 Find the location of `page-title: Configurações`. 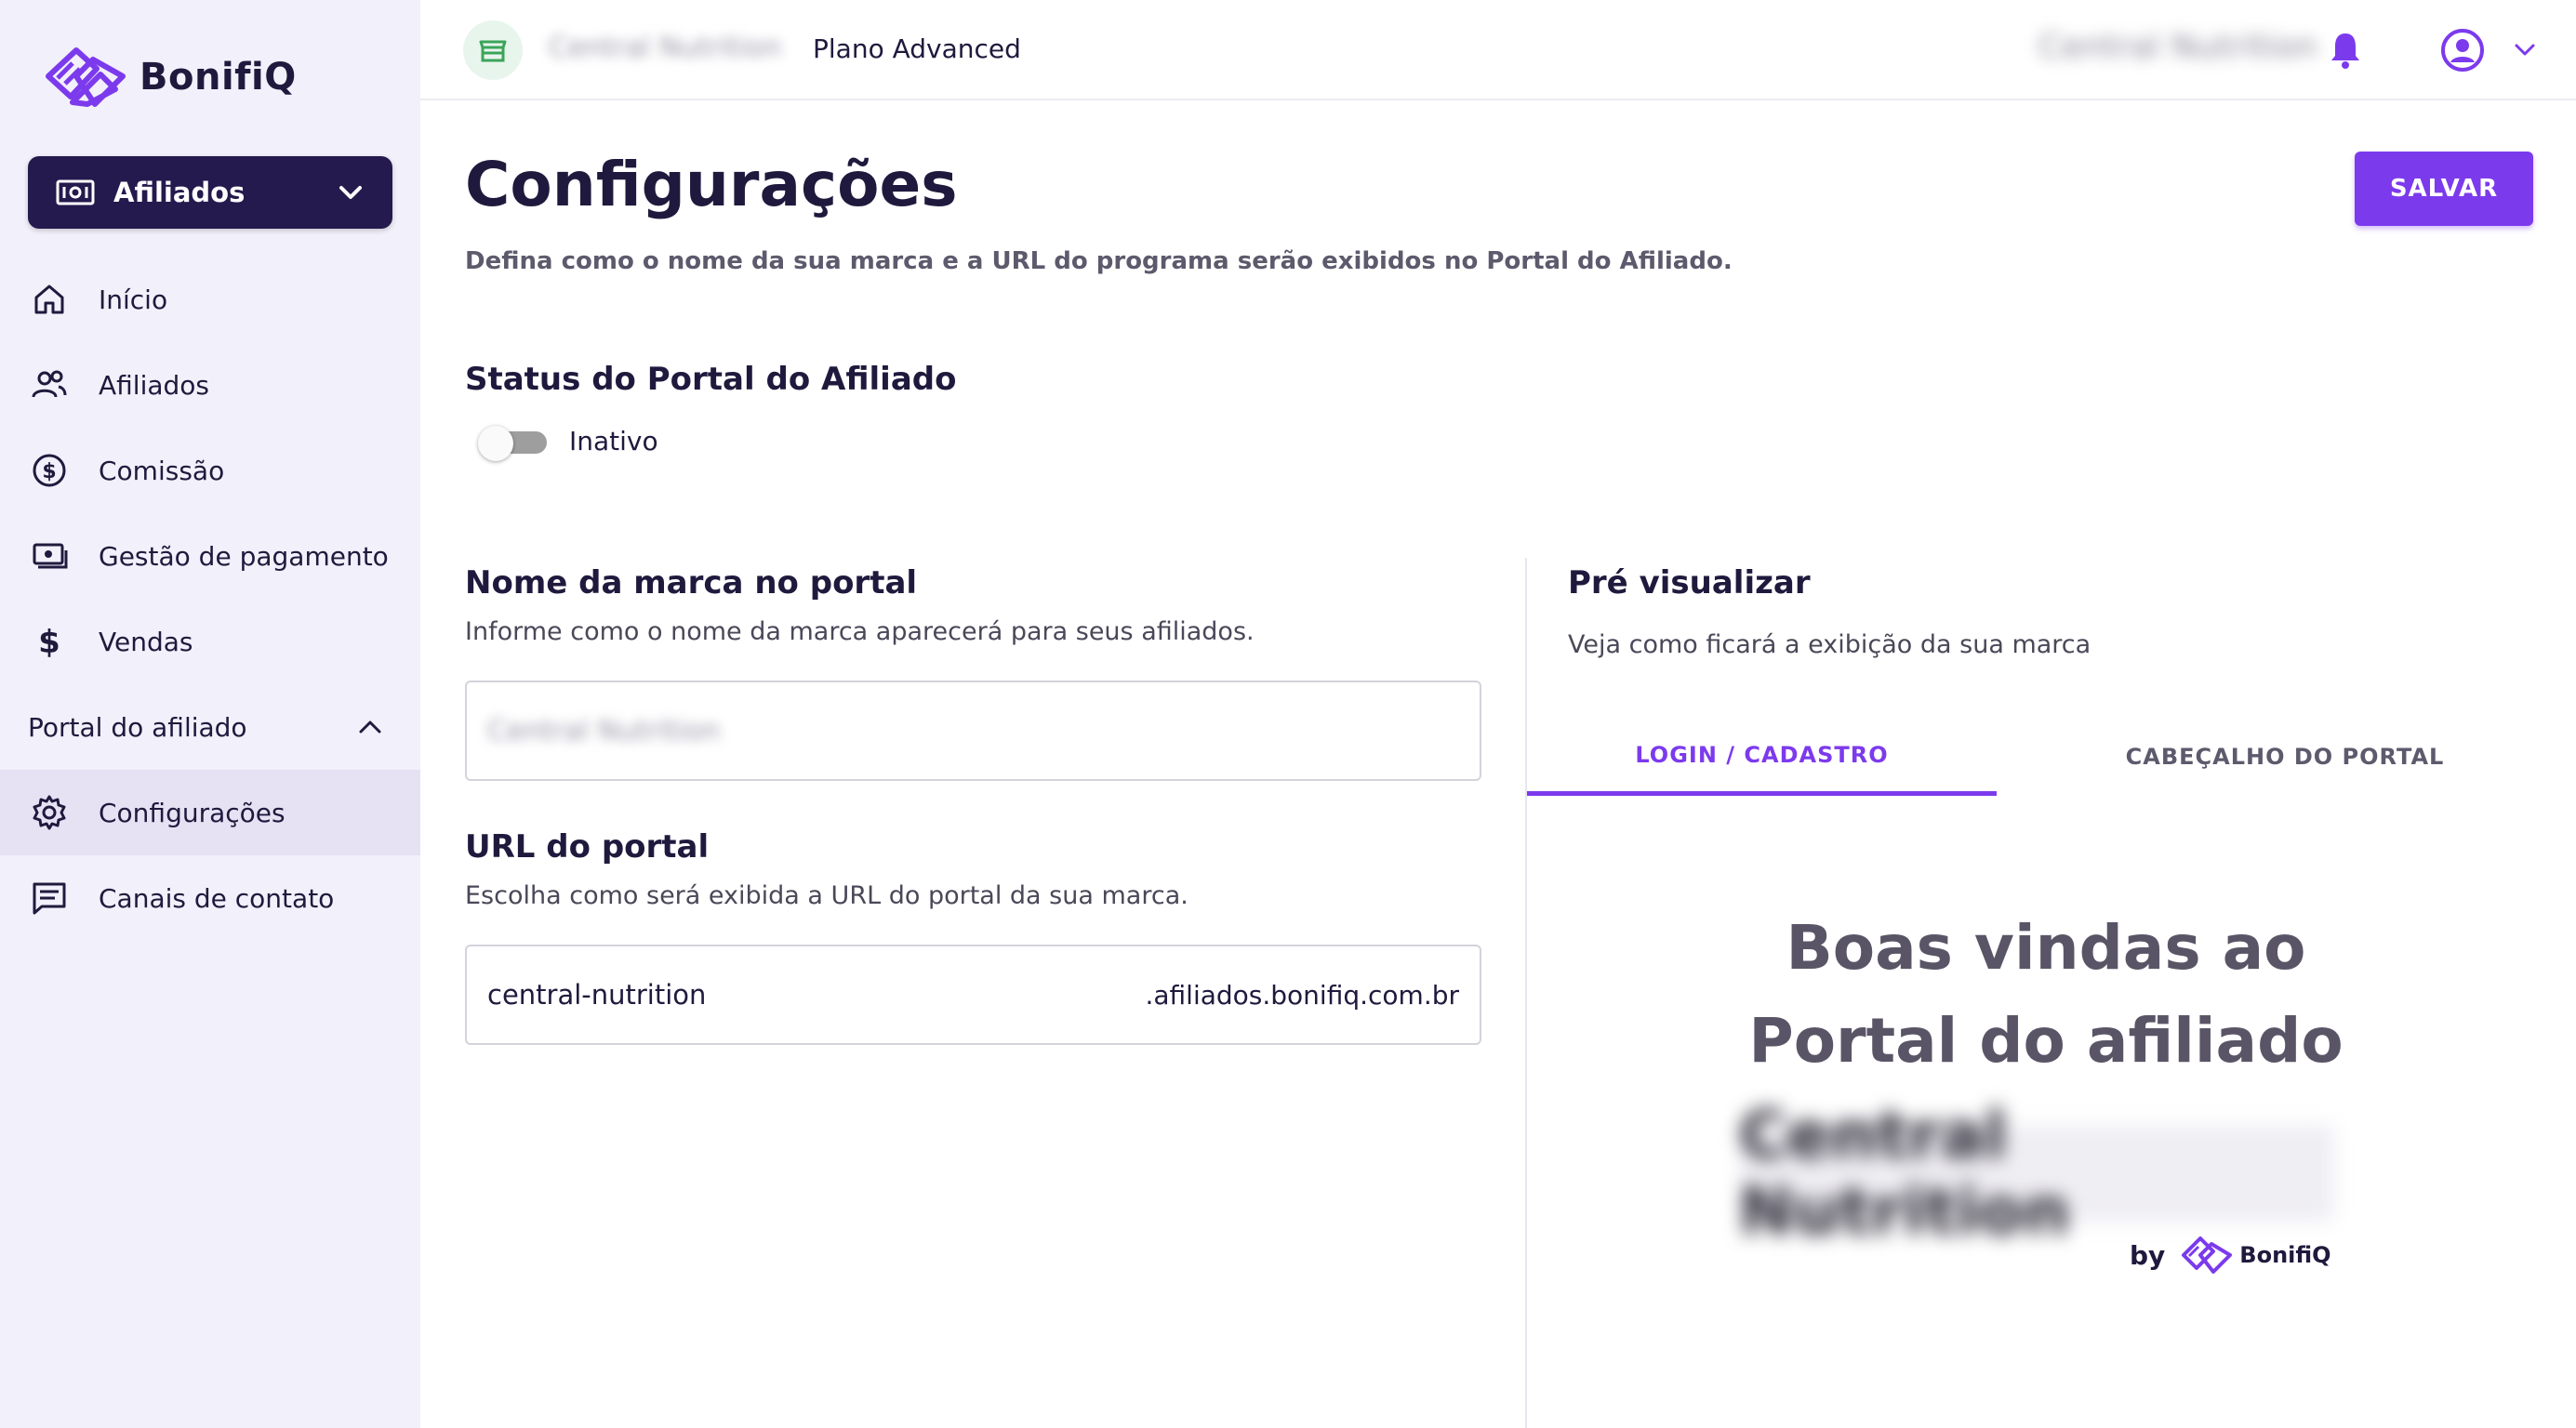

page-title: Configurações is located at coordinates (711, 184).